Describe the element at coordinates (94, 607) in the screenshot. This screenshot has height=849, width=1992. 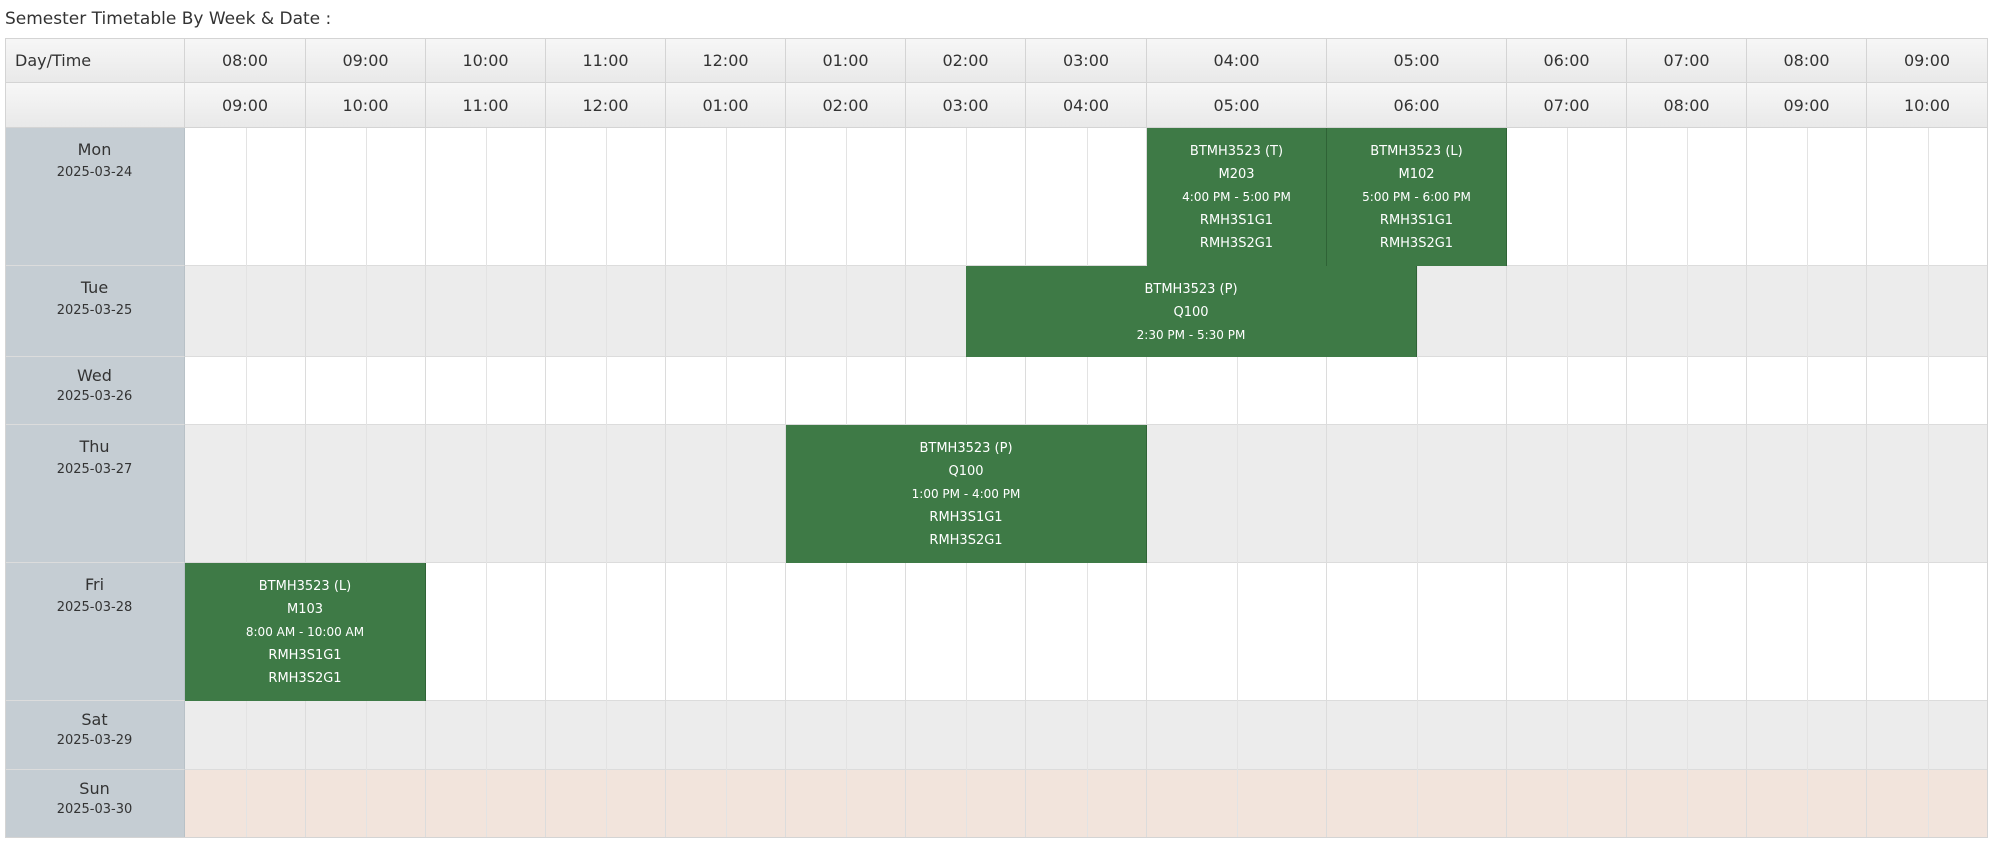
I see `day-date: 2025-03-28` at that location.